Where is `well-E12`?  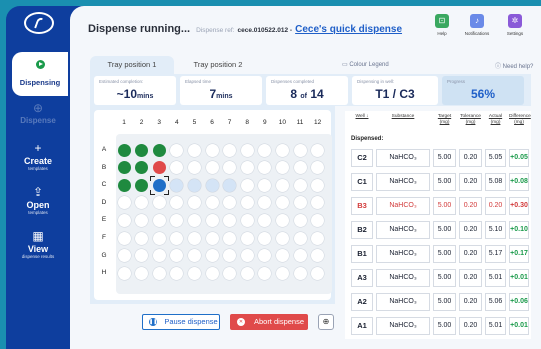
well-E12 is located at coordinates (318, 220).